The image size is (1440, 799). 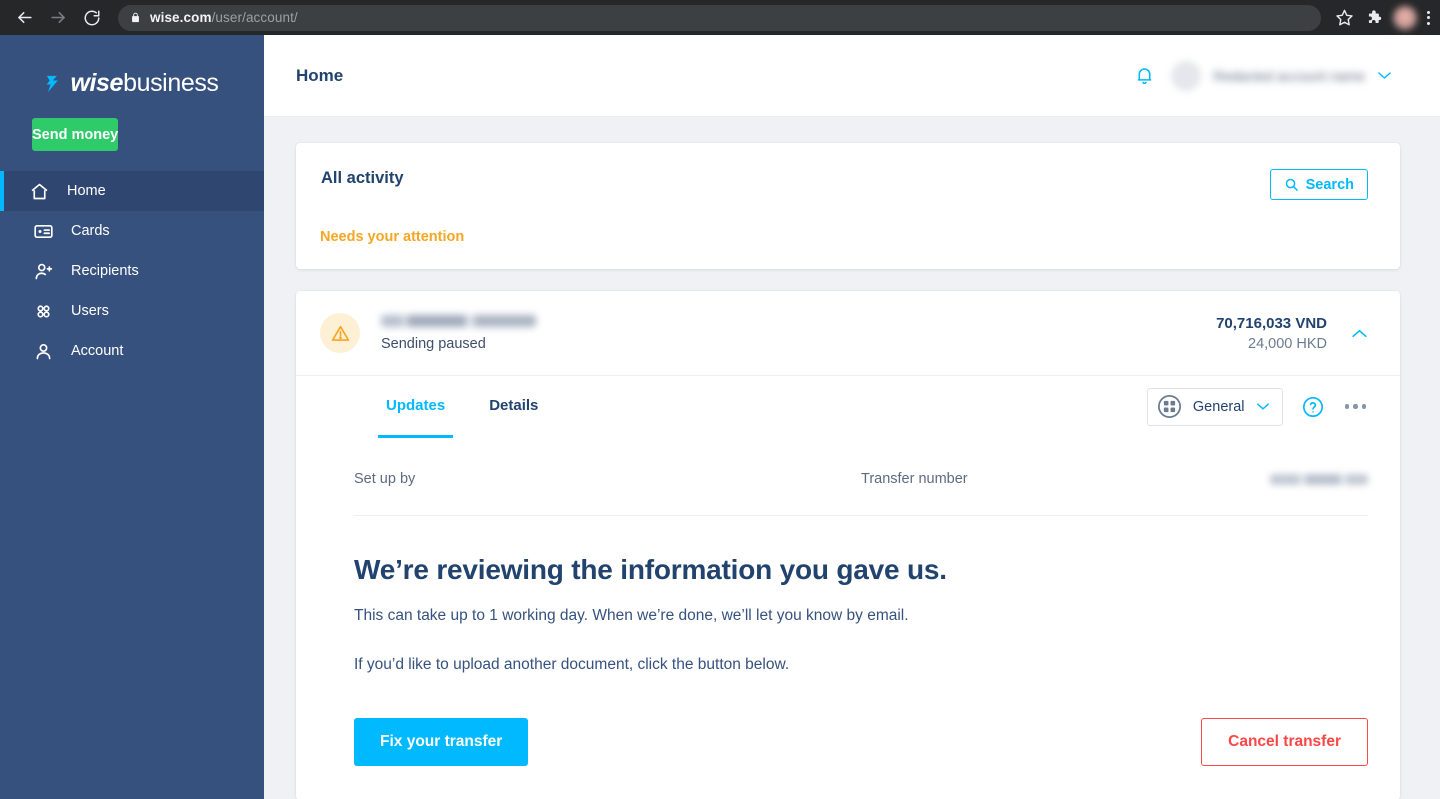 I want to click on transfer-actions: Fix your transfer Cancel transfer, so click(x=861, y=741).